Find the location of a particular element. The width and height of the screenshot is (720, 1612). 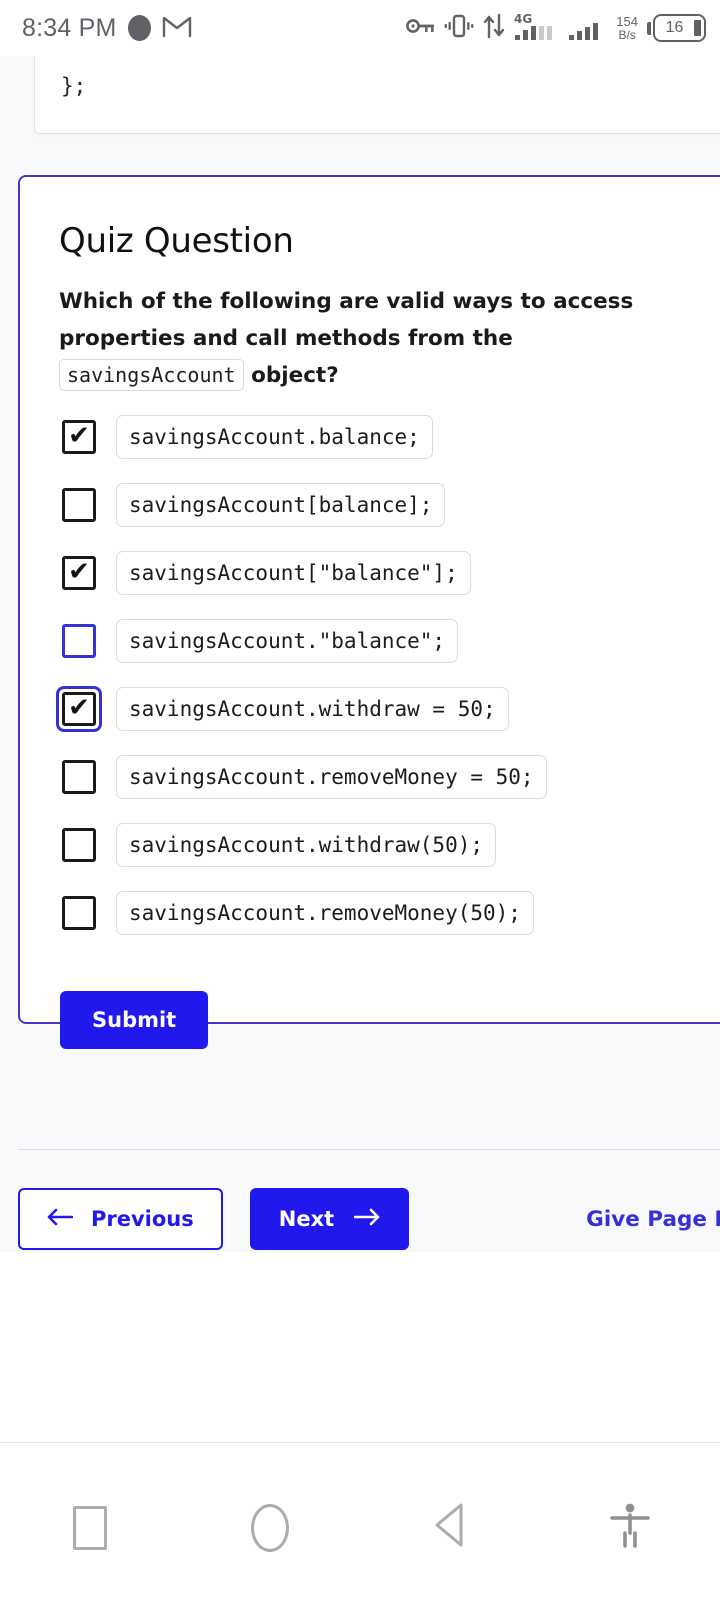

recents-square-icon is located at coordinates (90, 1527).